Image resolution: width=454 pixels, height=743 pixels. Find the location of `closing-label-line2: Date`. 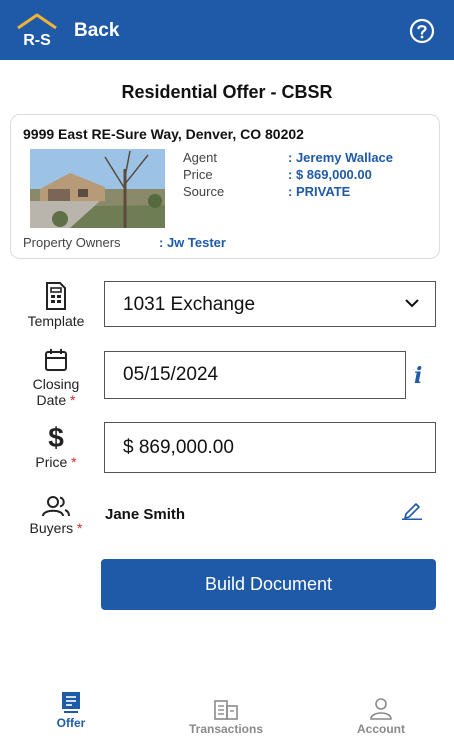

closing-label-line2: Date is located at coordinates (51, 400).